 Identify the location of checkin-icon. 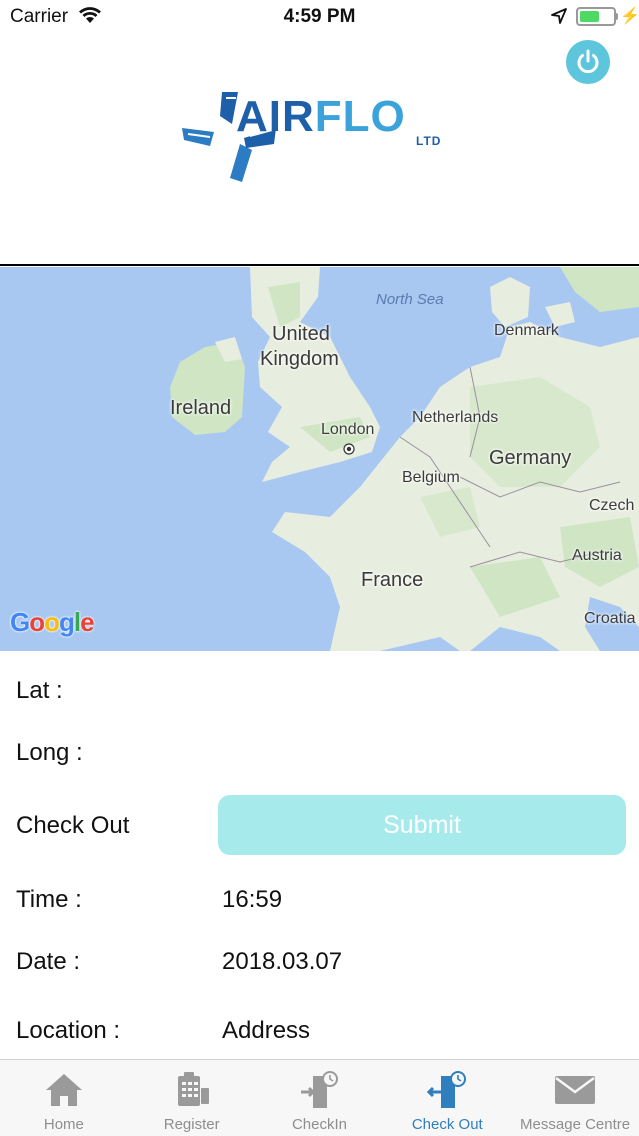
(320, 1089).